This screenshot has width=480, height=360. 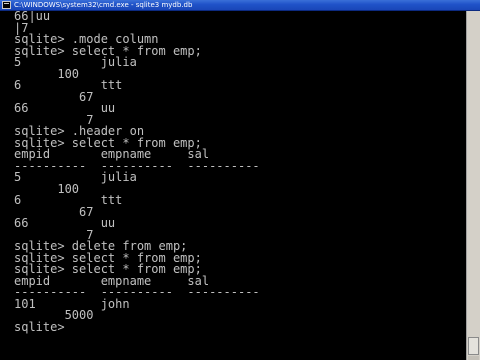 What do you see at coordinates (39, 326) in the screenshot?
I see `console-line: sqlite>` at bounding box center [39, 326].